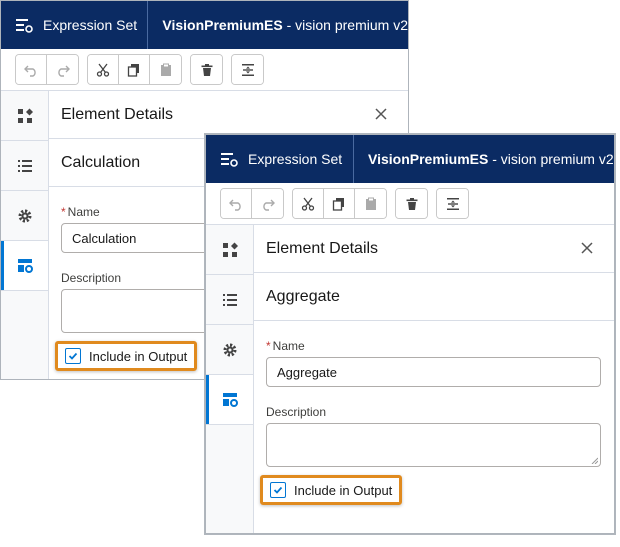 The width and height of the screenshot is (620, 547). Describe the element at coordinates (434, 297) in the screenshot. I see `element-type: Aggregate` at that location.